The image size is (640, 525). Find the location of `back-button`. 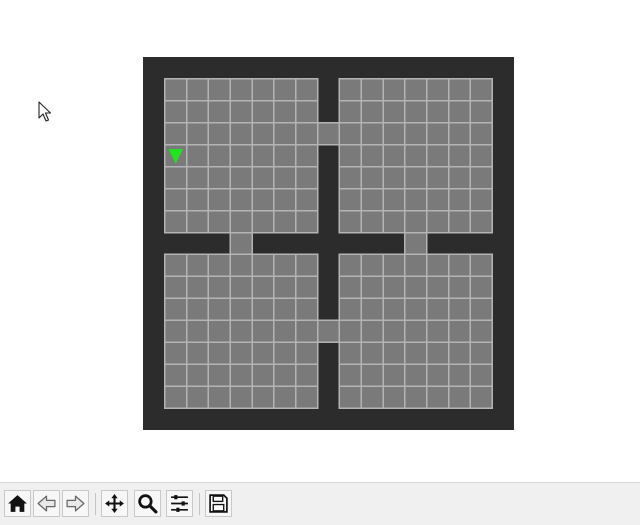

back-button is located at coordinates (46, 503).